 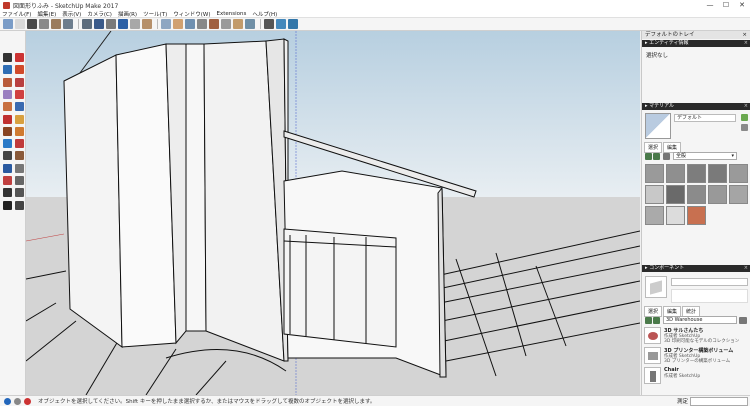 What do you see at coordinates (696, 43) in the screenshot?
I see `entity-info-header: ▸ エンティティ情報 ×` at bounding box center [696, 43].